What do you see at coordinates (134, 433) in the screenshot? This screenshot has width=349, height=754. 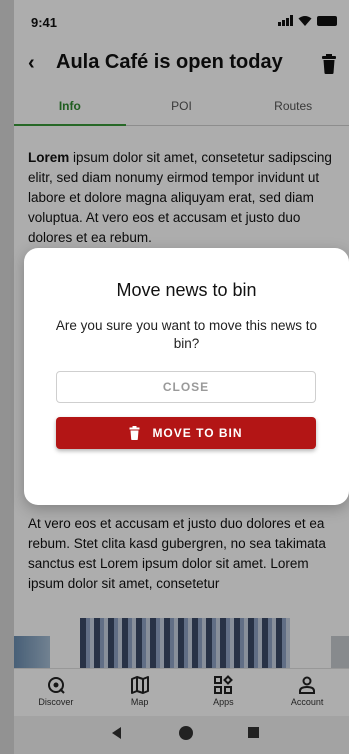 I see `trash-icon` at bounding box center [134, 433].